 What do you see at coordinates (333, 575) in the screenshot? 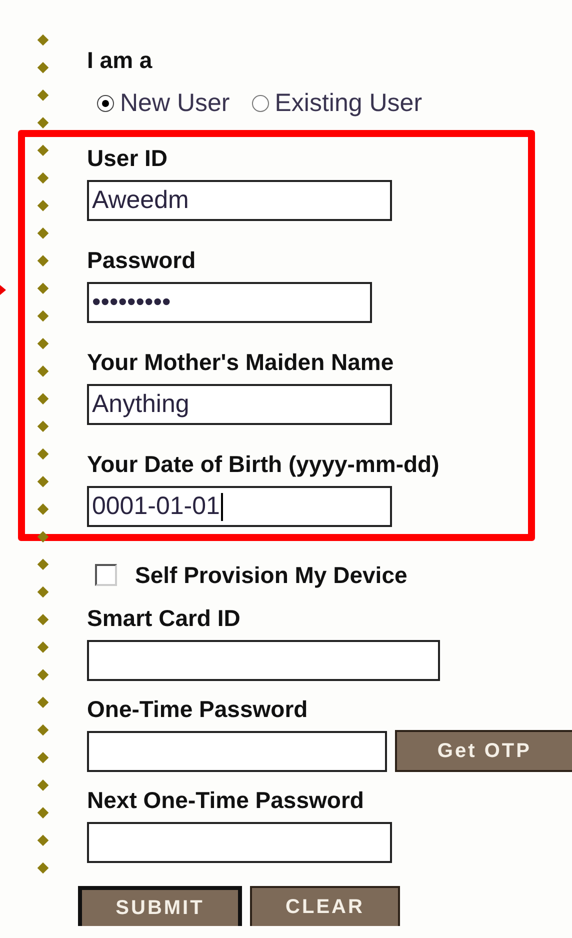
I see `checkbox-option: Self Provision My Device` at bounding box center [333, 575].